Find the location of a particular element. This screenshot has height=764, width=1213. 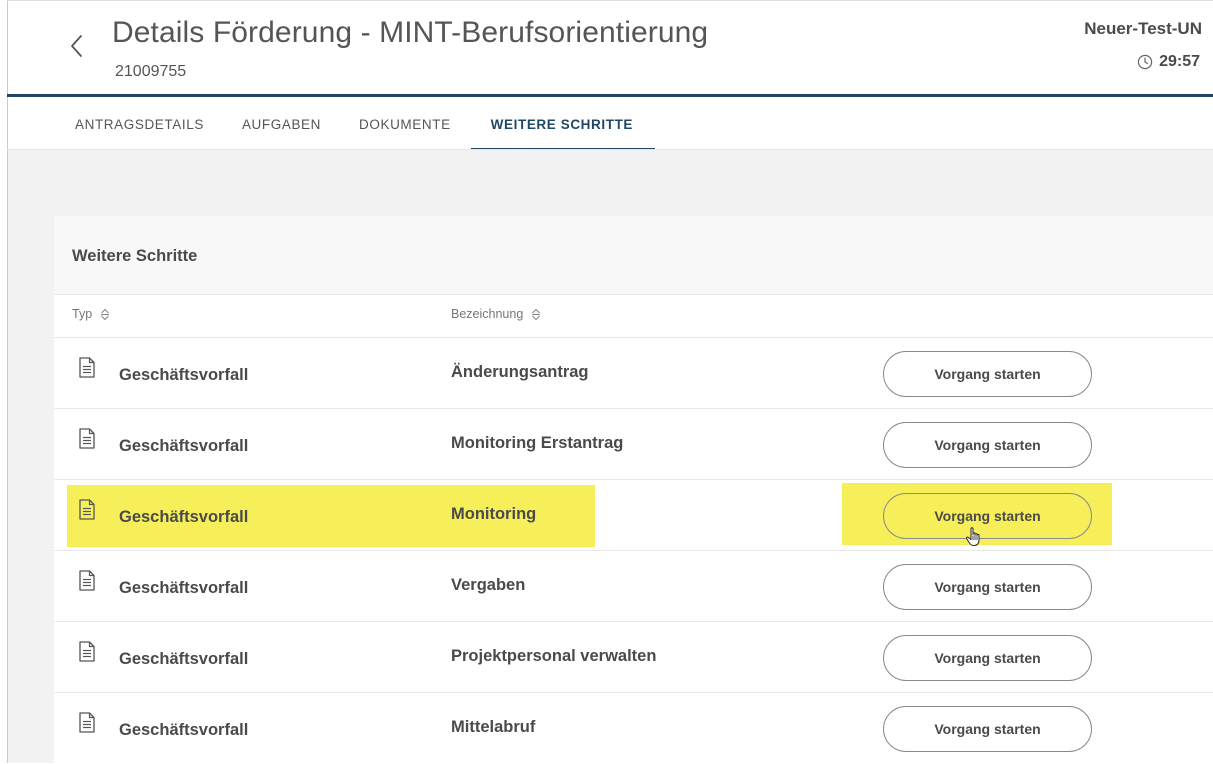

application-id: 21009755 is located at coordinates (151, 71).